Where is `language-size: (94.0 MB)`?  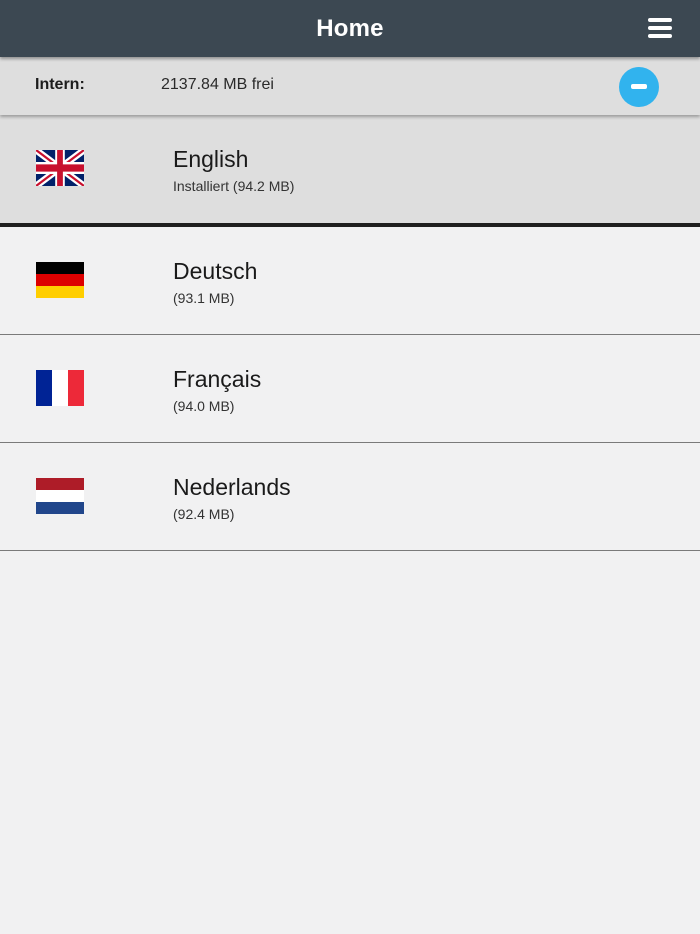 language-size: (94.0 MB) is located at coordinates (204, 406).